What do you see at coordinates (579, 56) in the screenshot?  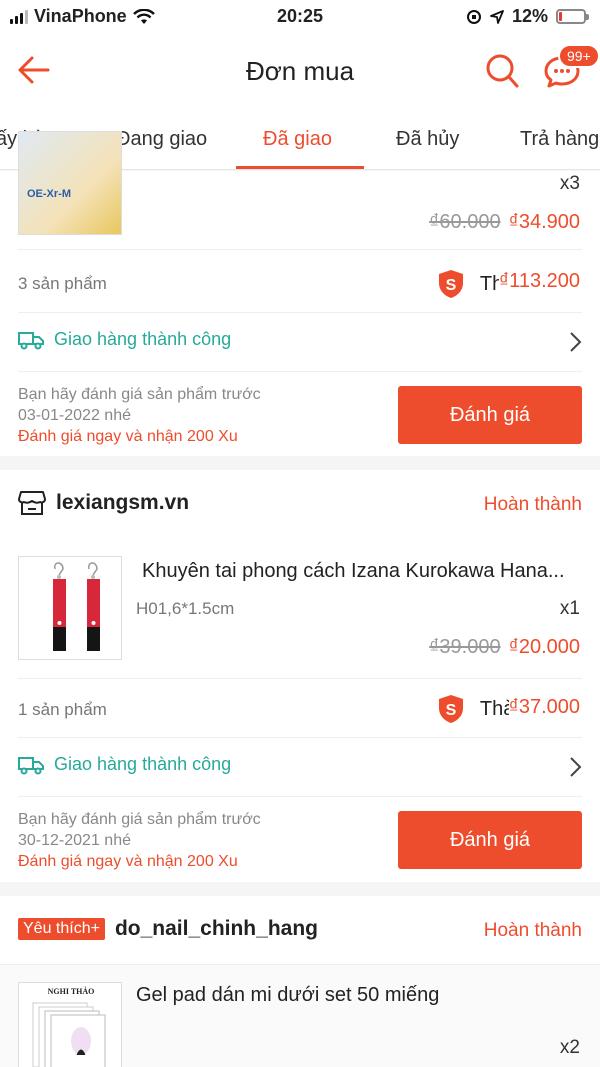 I see `chat-badge: 99+` at bounding box center [579, 56].